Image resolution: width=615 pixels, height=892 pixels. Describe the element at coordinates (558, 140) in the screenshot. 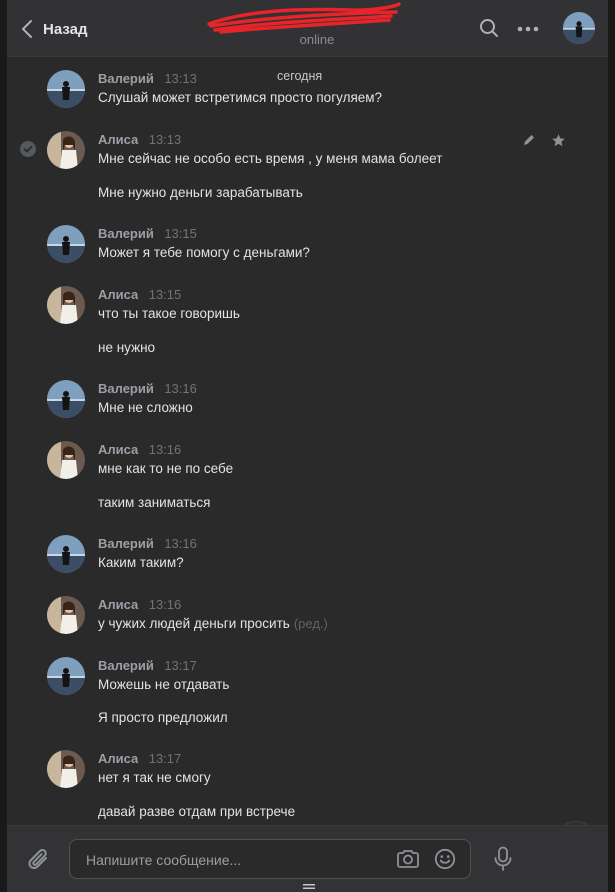

I see `star-icon` at that location.